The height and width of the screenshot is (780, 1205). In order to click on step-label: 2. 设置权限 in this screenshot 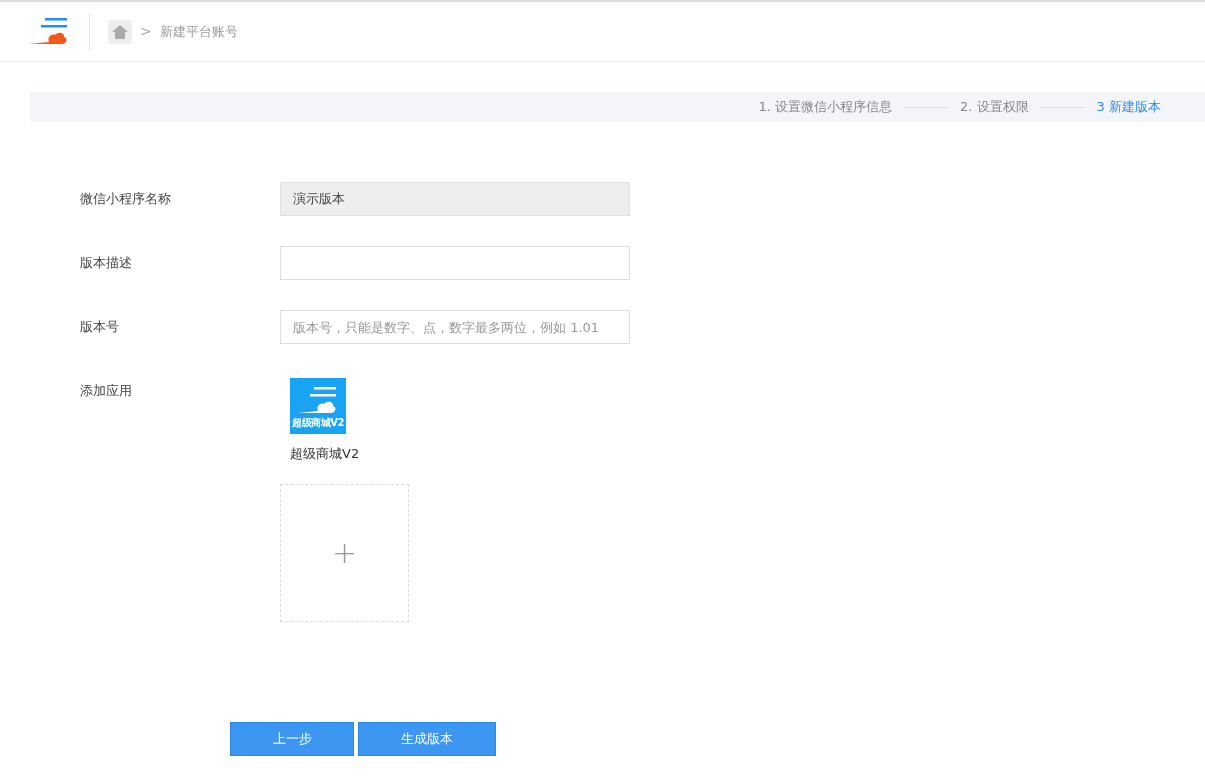, I will do `click(994, 107)`.